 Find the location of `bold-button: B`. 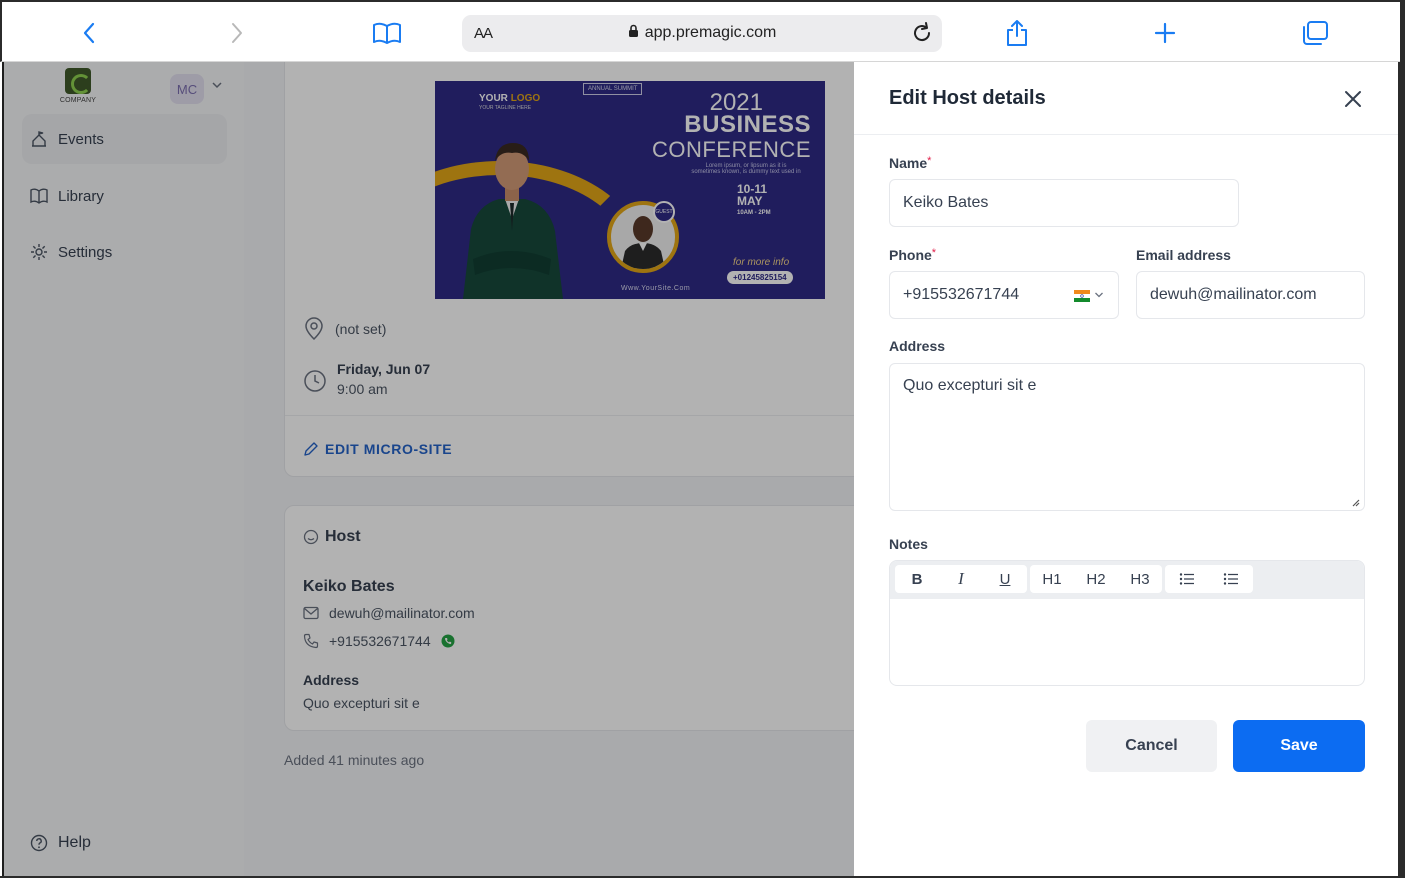

bold-button: B is located at coordinates (917, 579).